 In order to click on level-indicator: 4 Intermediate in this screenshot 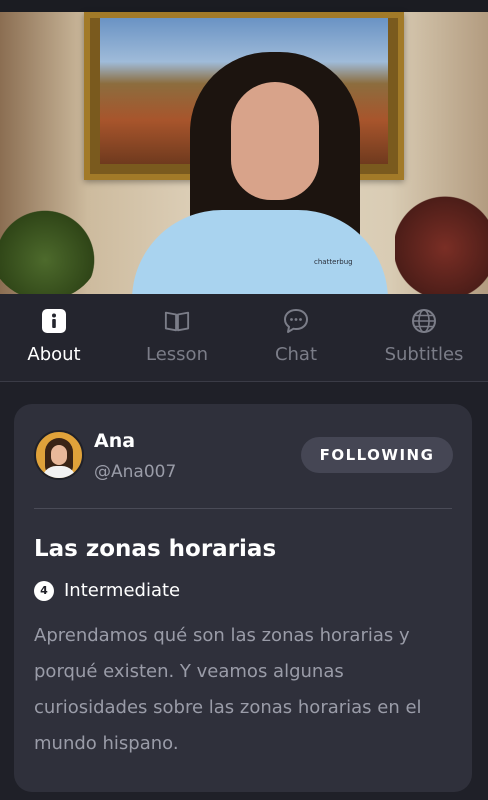, I will do `click(107, 590)`.